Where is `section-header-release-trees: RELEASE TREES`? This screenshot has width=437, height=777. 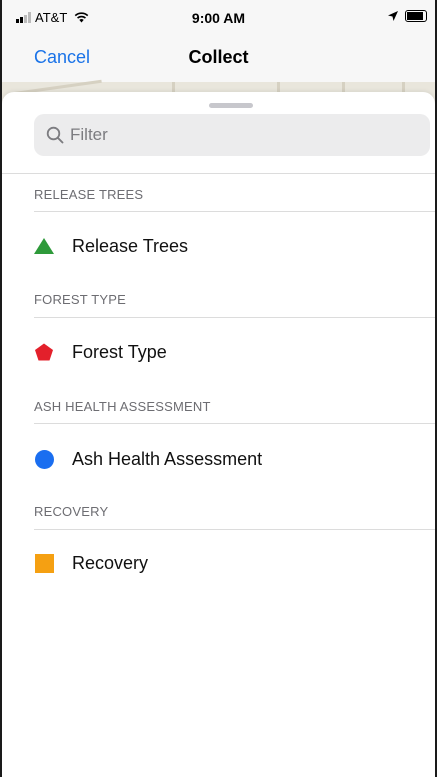
section-header-release-trees: RELEASE TREES is located at coordinates (89, 194).